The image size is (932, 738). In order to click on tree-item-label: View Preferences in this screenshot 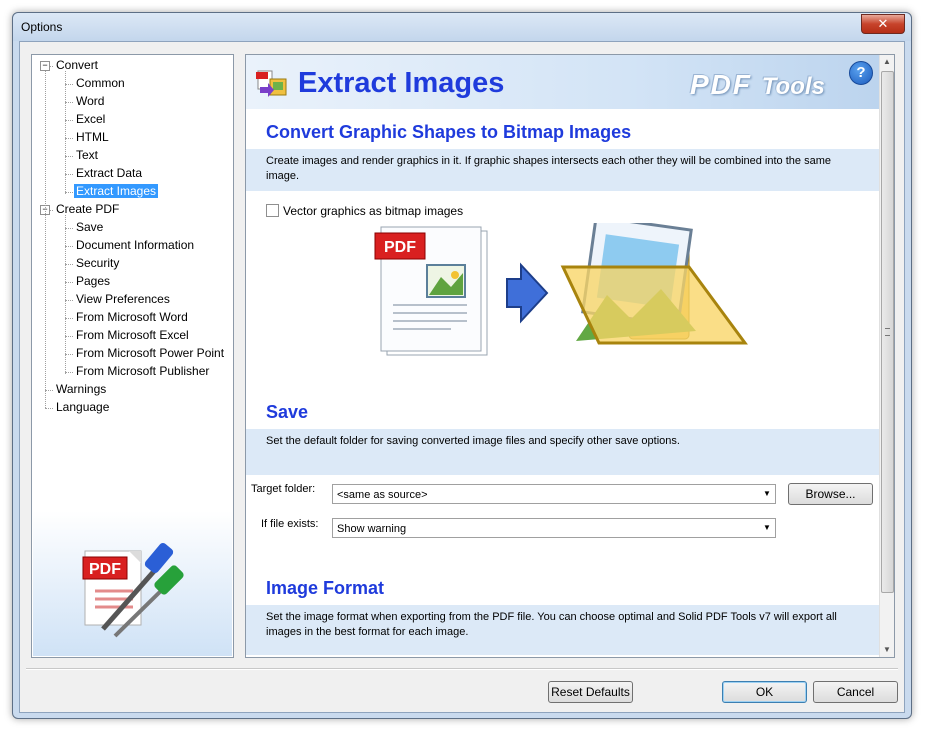, I will do `click(123, 299)`.